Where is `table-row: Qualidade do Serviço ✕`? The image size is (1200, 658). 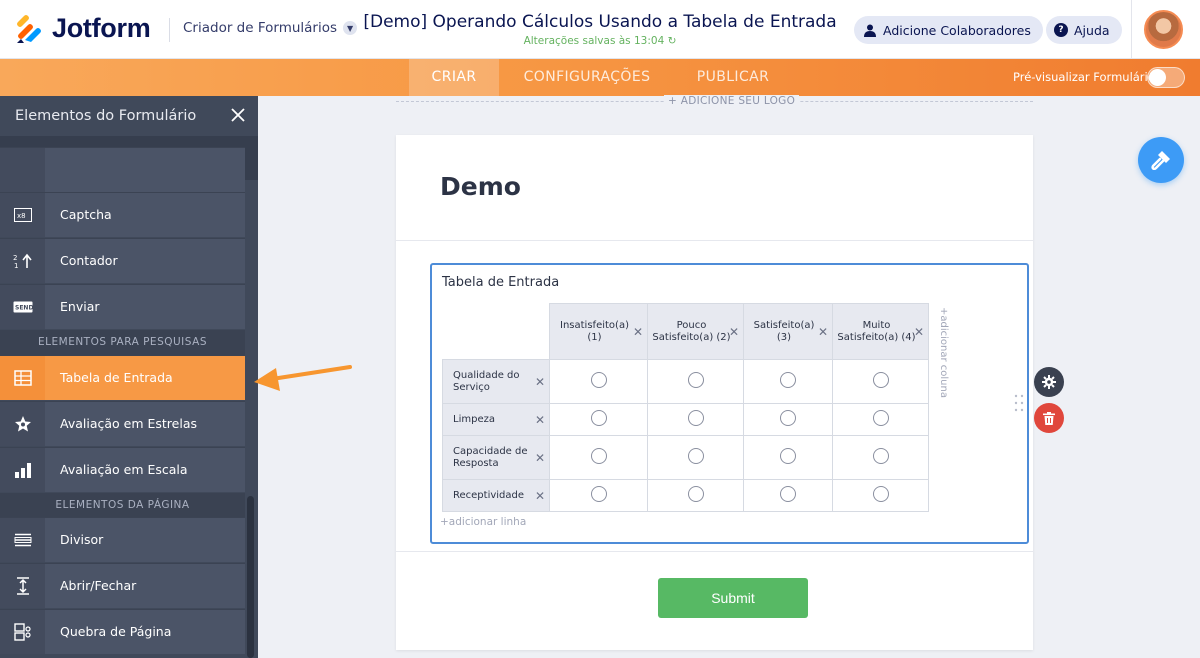 table-row: Qualidade do Serviço ✕ is located at coordinates (685, 381).